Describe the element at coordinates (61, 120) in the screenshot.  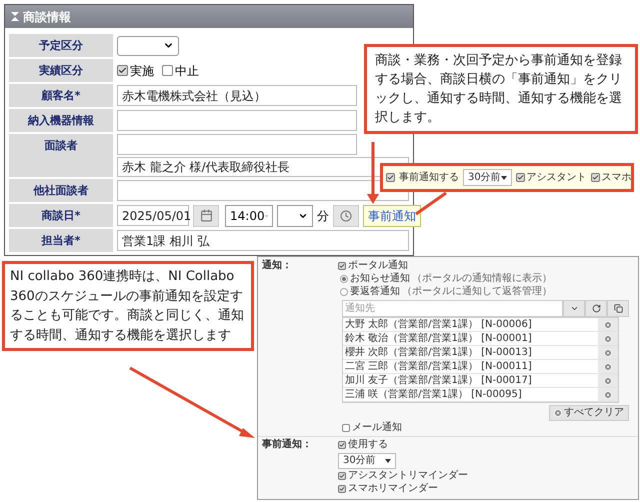
I see `field-label: 納入機器情報` at that location.